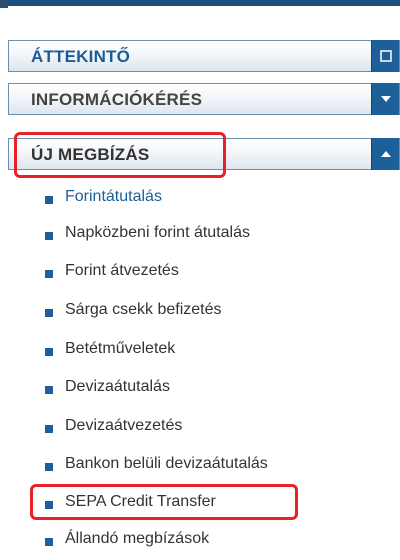  Describe the element at coordinates (157, 232) in the screenshot. I see `submenu-item-label: Napközbeni forint átutalás` at that location.